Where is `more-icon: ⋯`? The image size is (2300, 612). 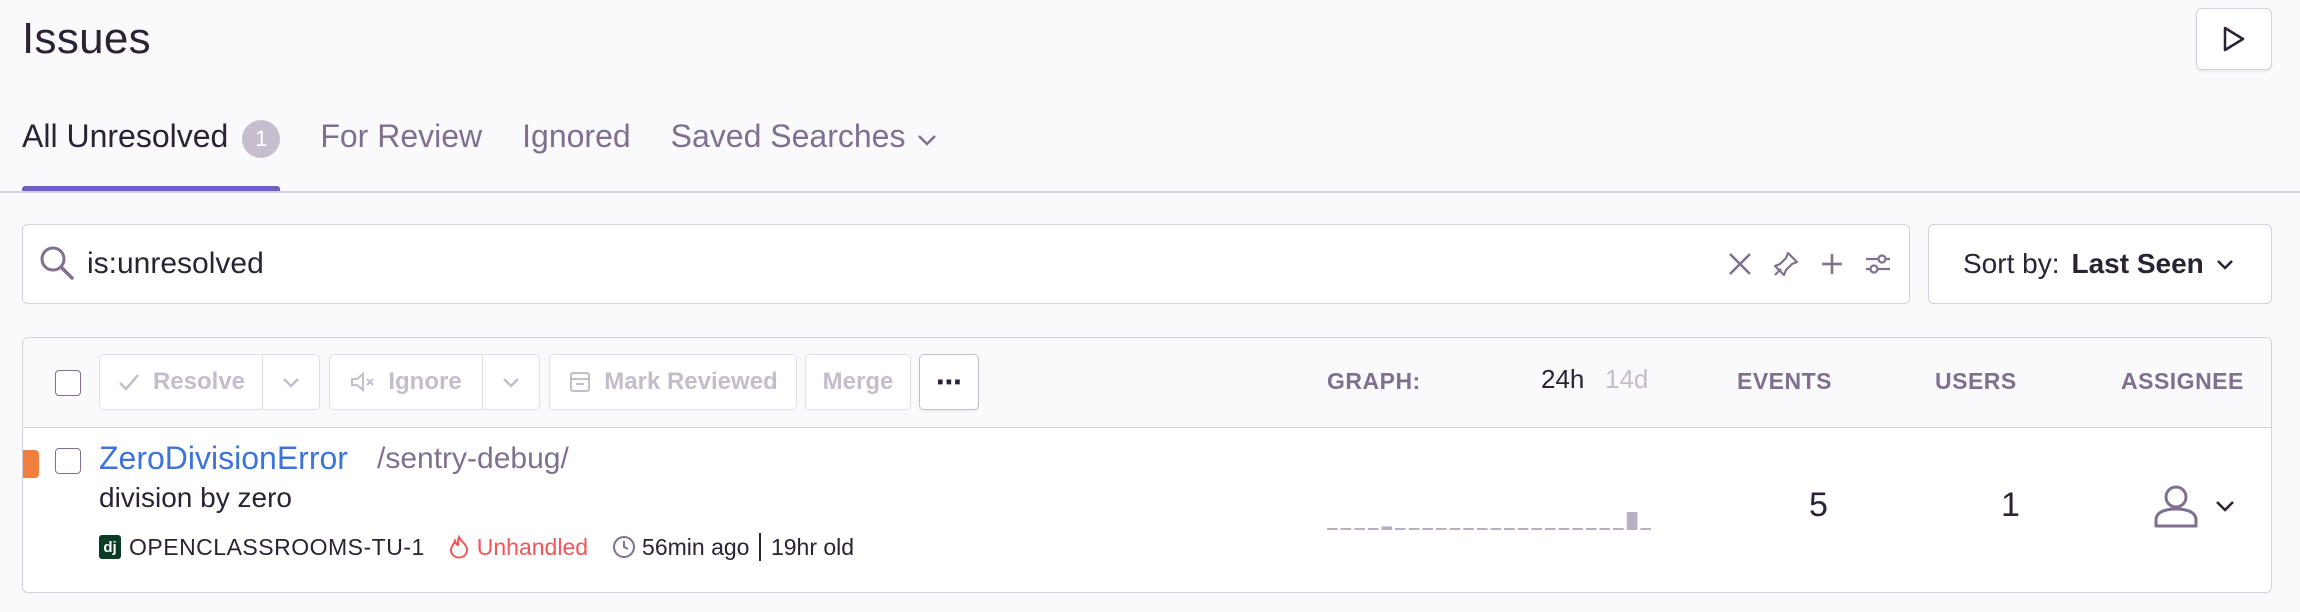
more-icon: ⋯ is located at coordinates (949, 381).